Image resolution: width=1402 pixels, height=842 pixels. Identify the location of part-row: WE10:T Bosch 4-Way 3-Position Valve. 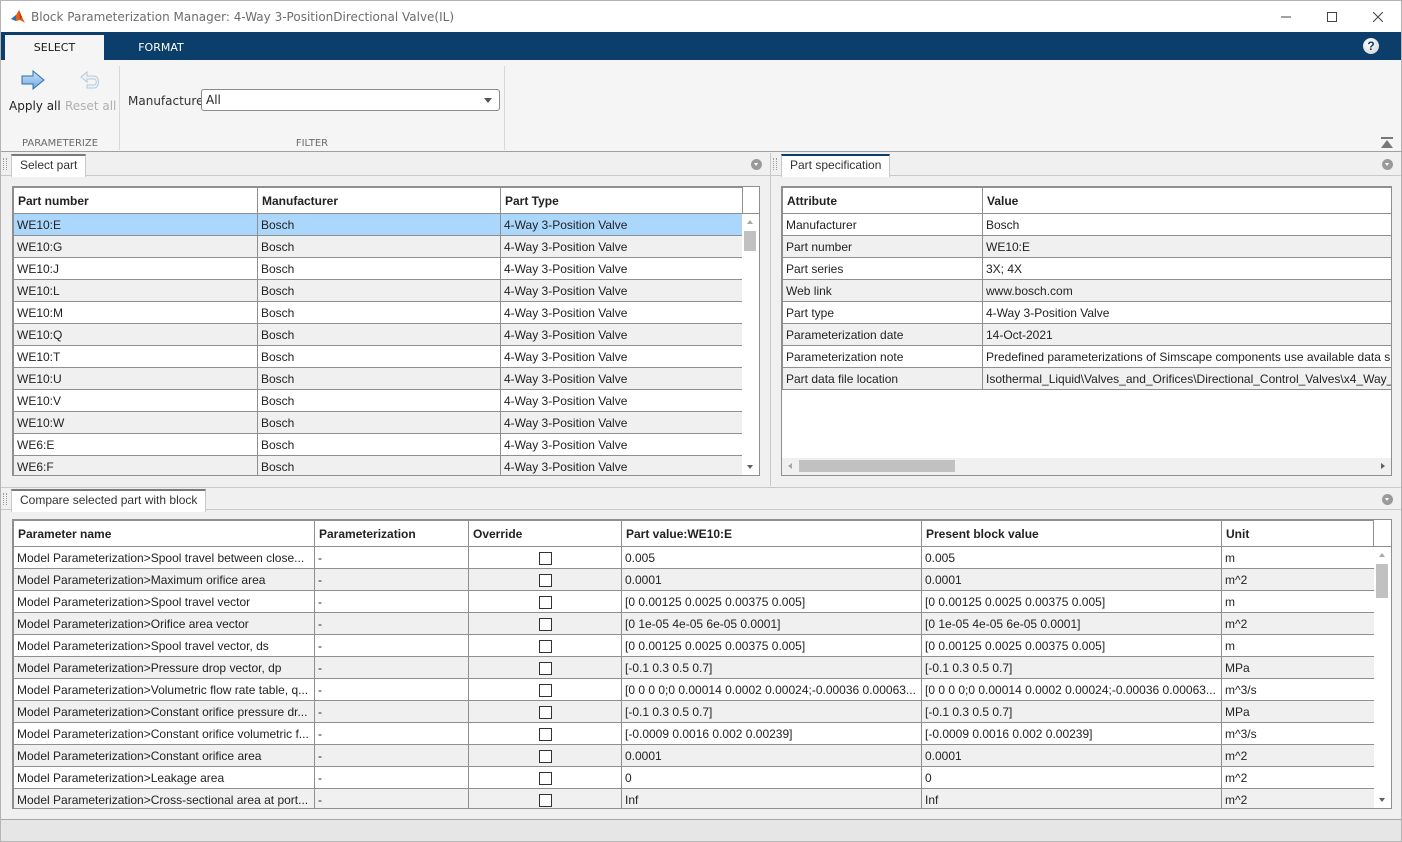
(378, 356).